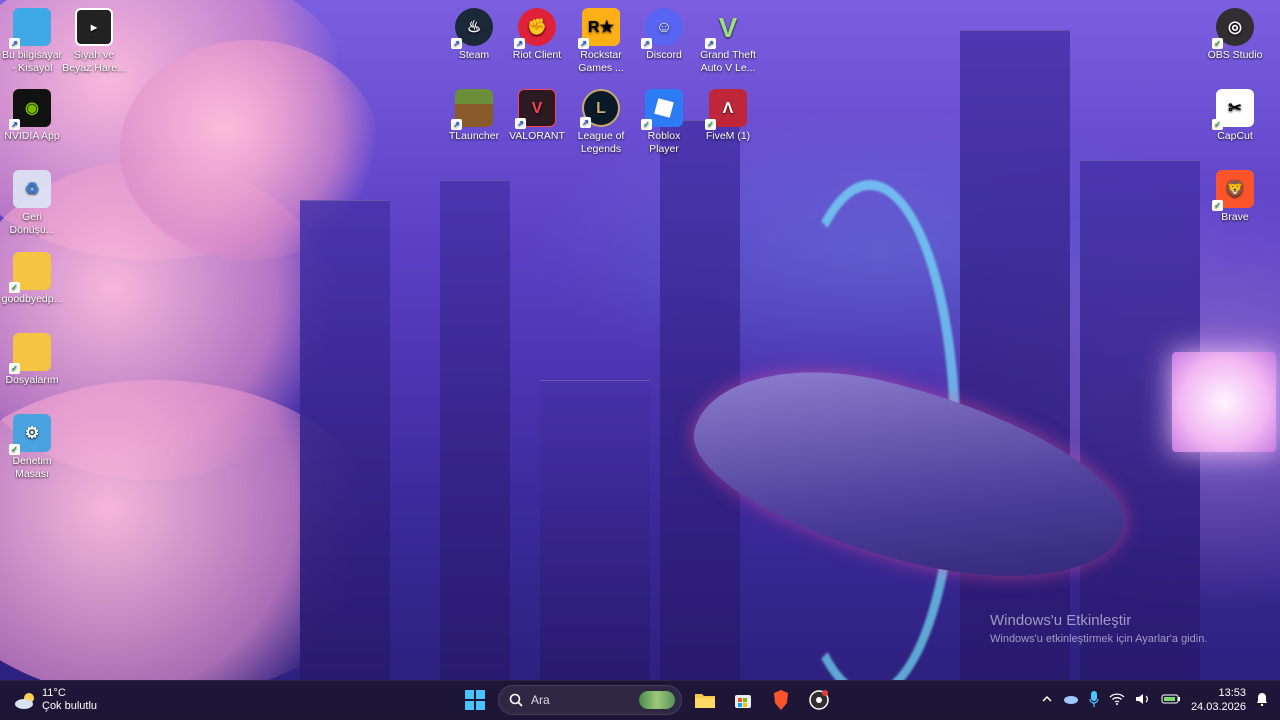 This screenshot has width=1280, height=720. I want to click on desktop-icon-nvidia-app: ◉ ↗ NVIDIA App, so click(32, 114).